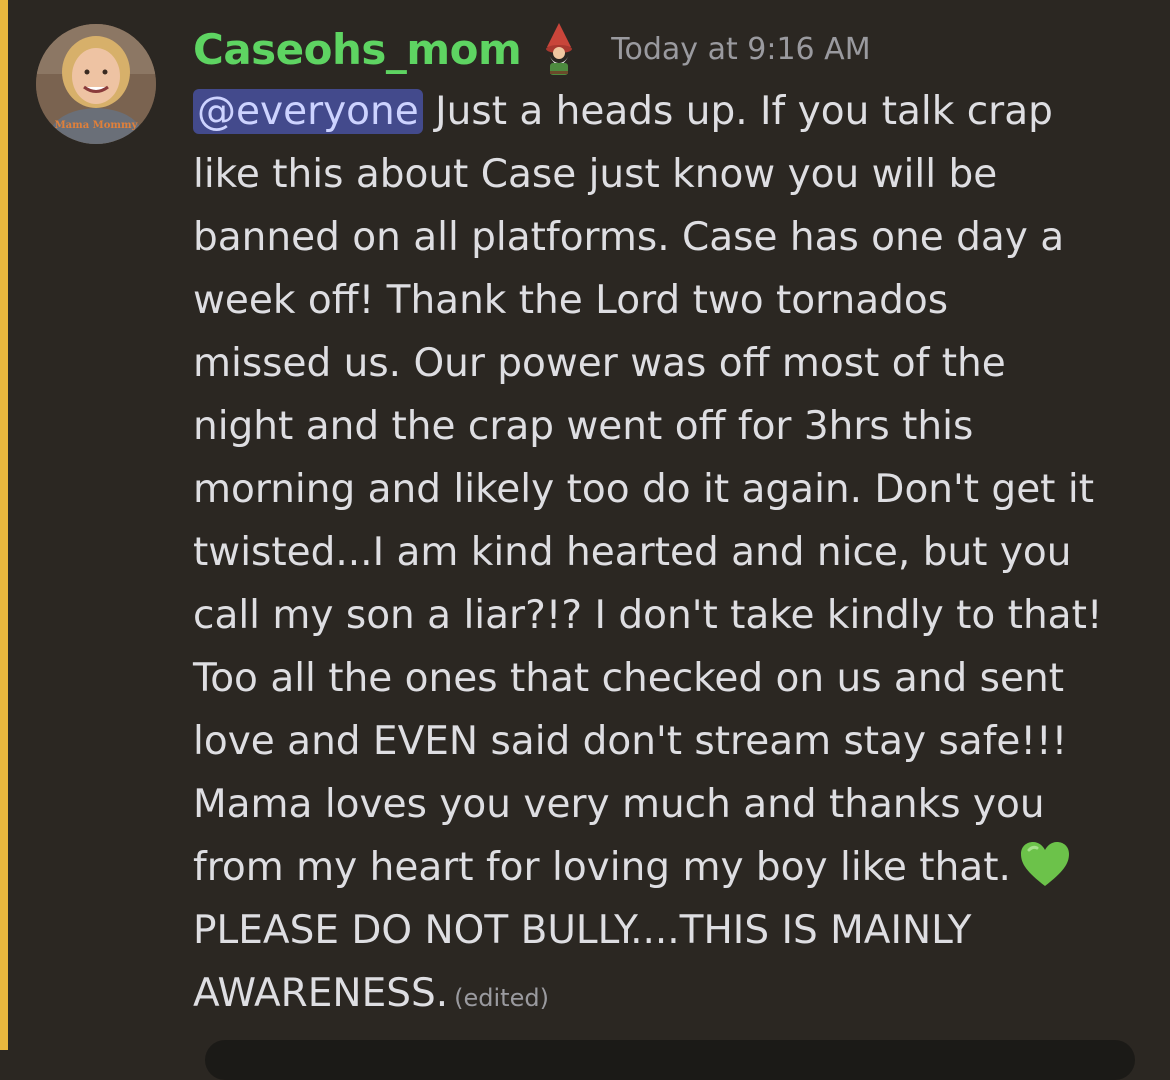  Describe the element at coordinates (501, 998) in the screenshot. I see `edited-label: (edited)` at that location.